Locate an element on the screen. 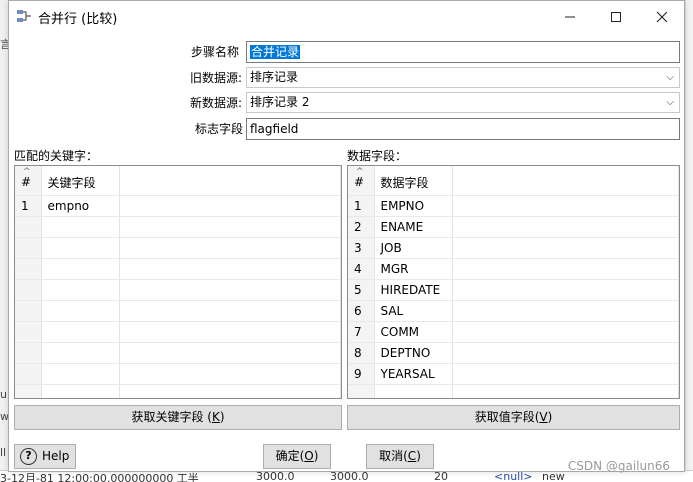 The height and width of the screenshot is (482, 693). value-field-cell: DEPTNO is located at coordinates (413, 353).